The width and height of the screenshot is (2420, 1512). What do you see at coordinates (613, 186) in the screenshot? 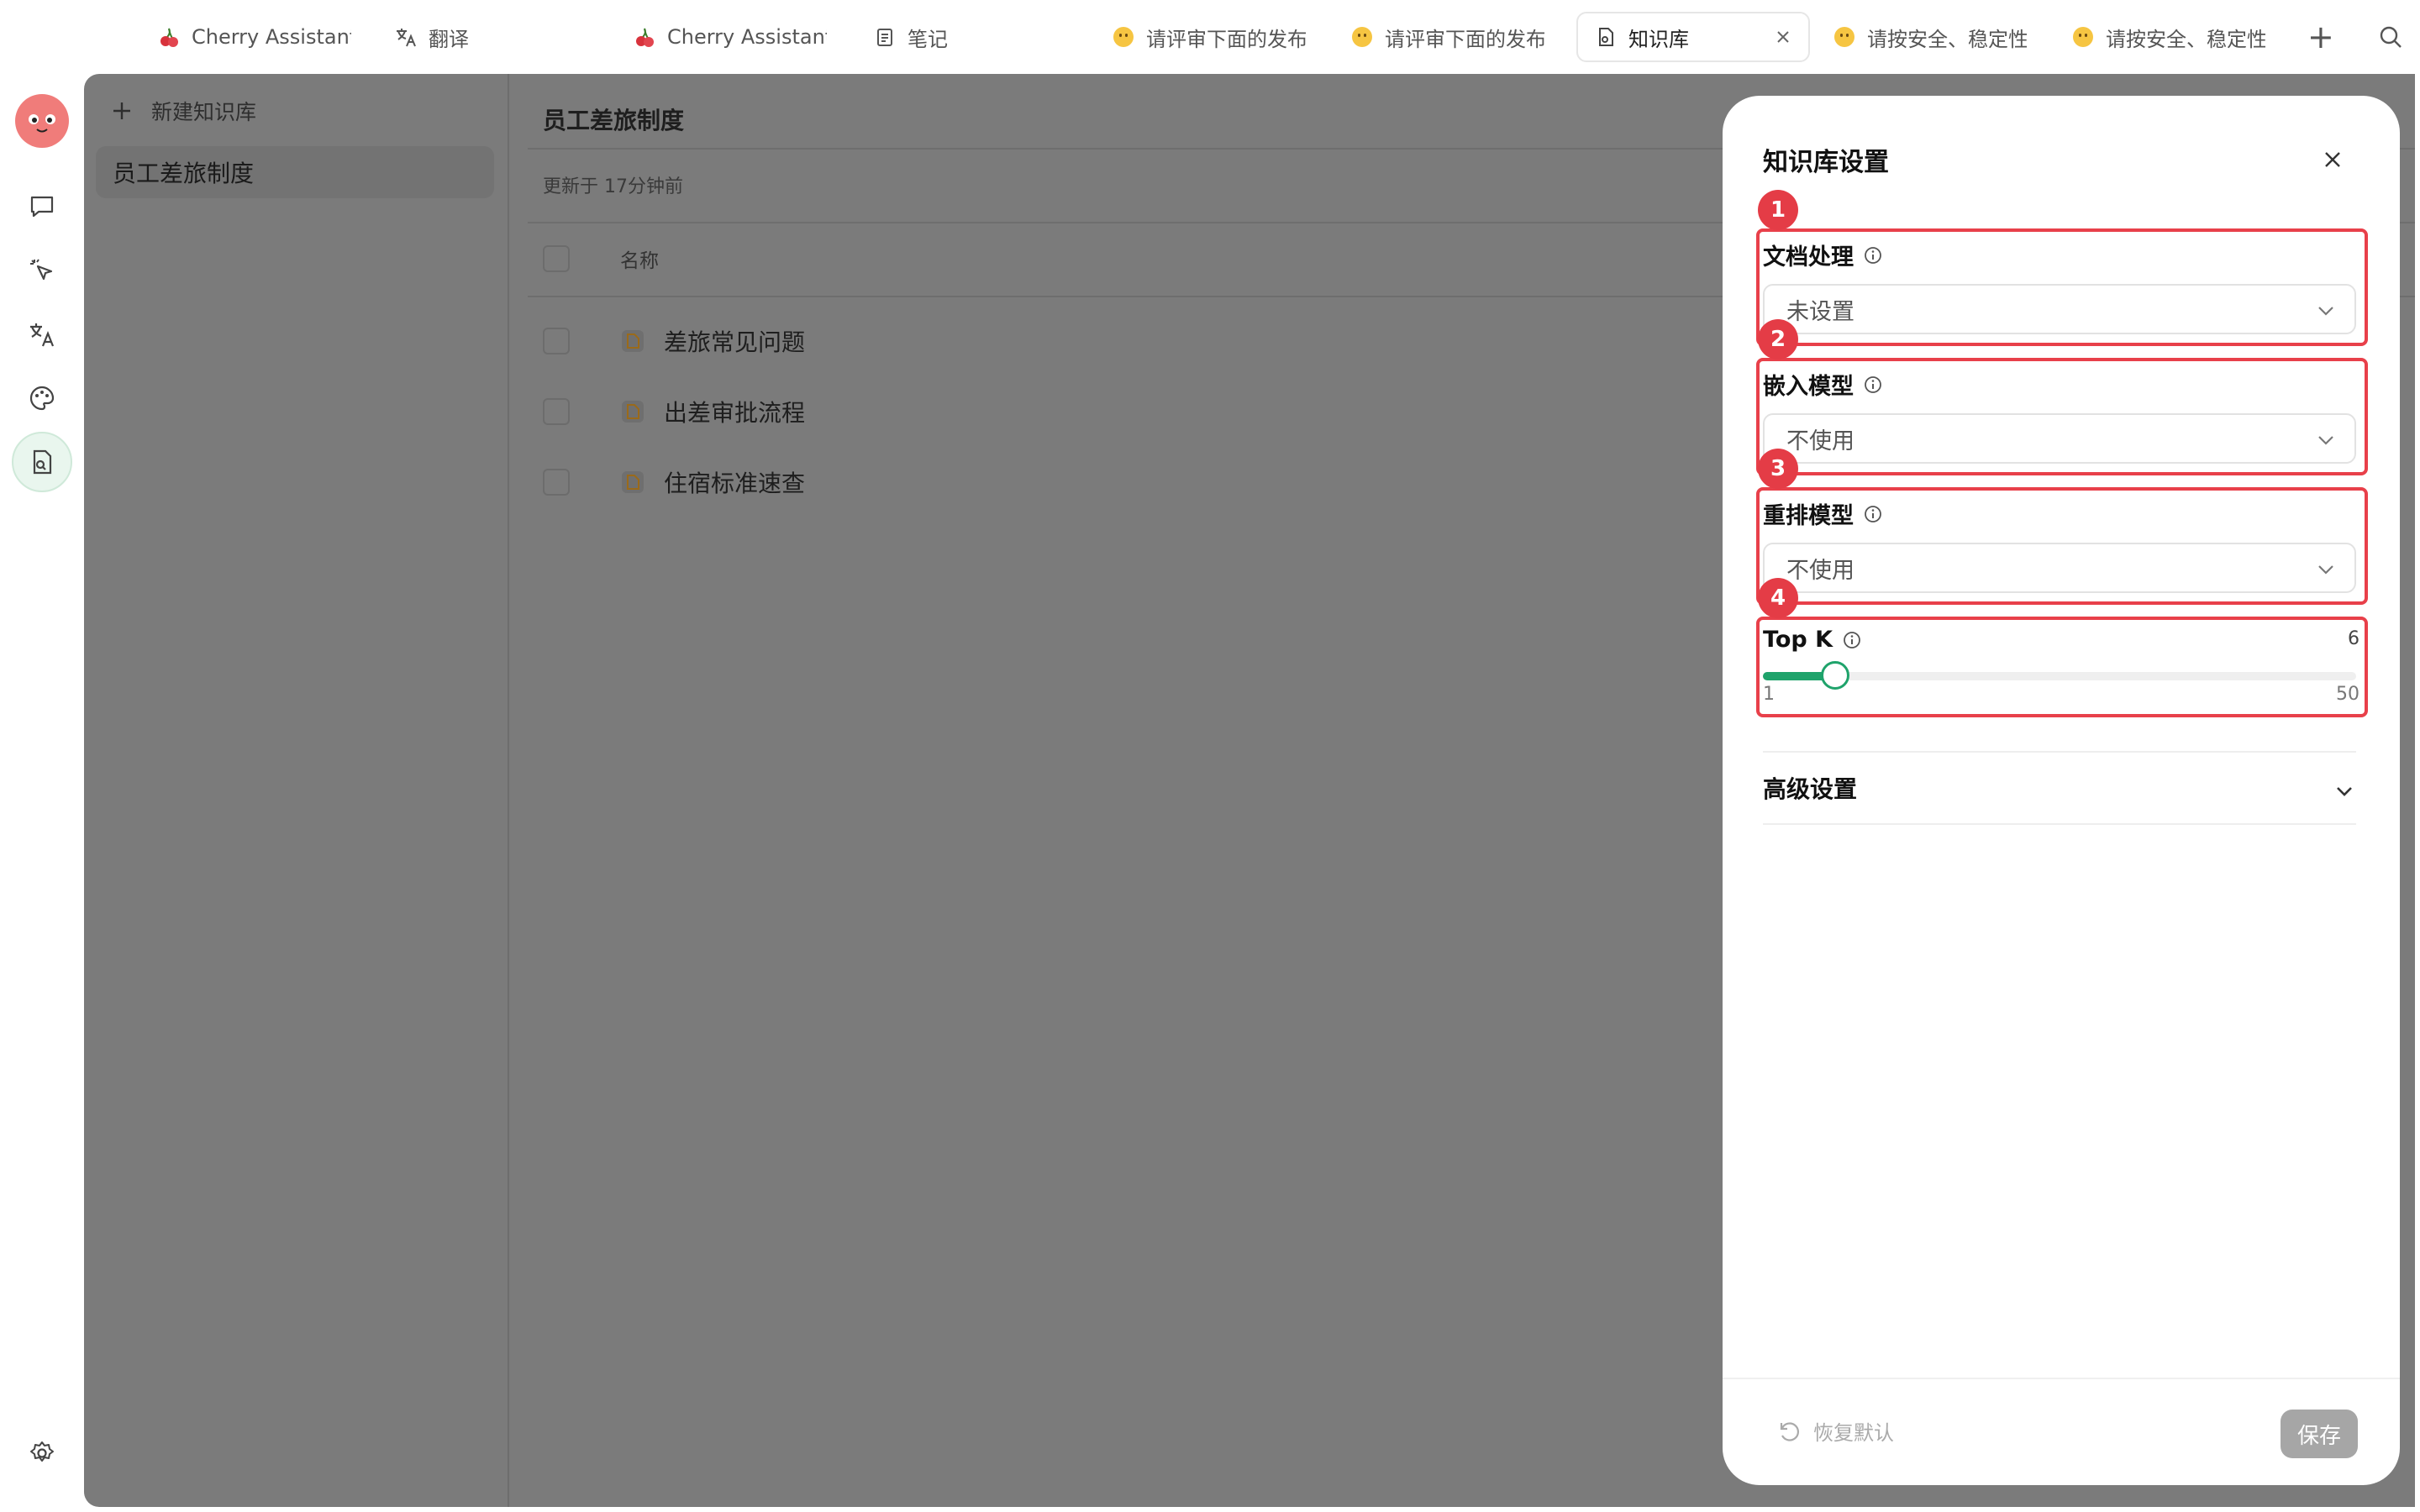
I see `updated-time: 更新于 17分钟前` at bounding box center [613, 186].